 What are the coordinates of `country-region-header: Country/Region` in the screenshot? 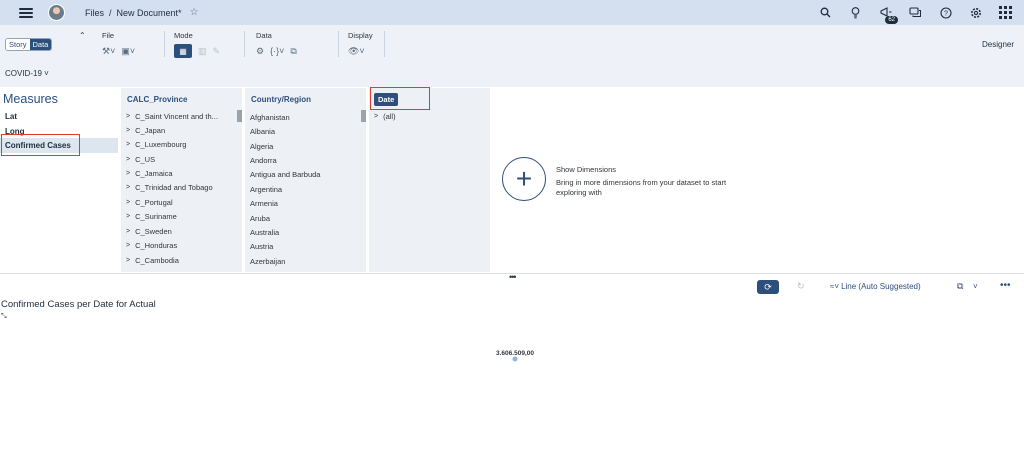 It's located at (281, 99).